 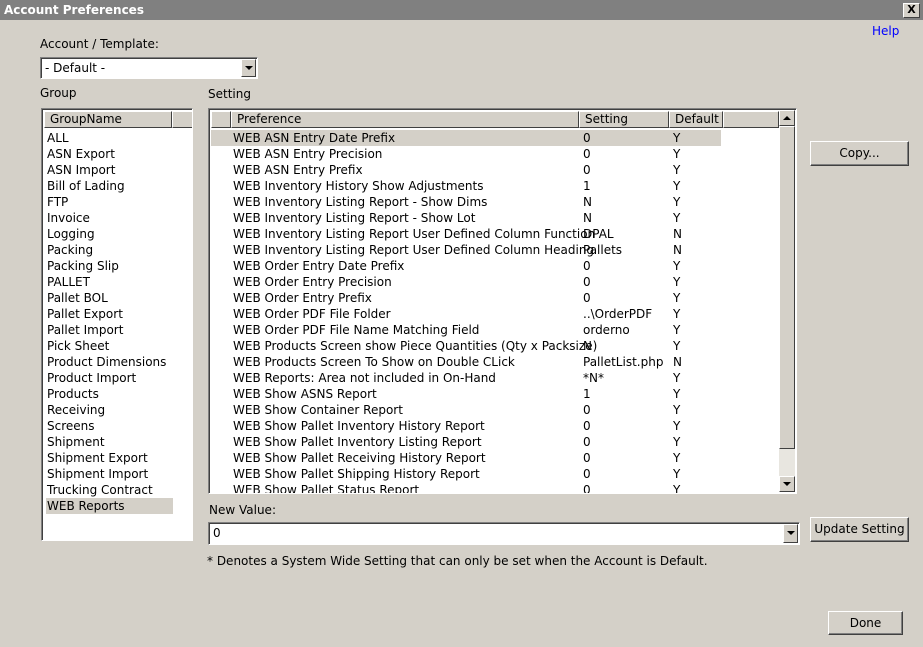 What do you see at coordinates (696, 119) in the screenshot?
I see `default-column-header: Default` at bounding box center [696, 119].